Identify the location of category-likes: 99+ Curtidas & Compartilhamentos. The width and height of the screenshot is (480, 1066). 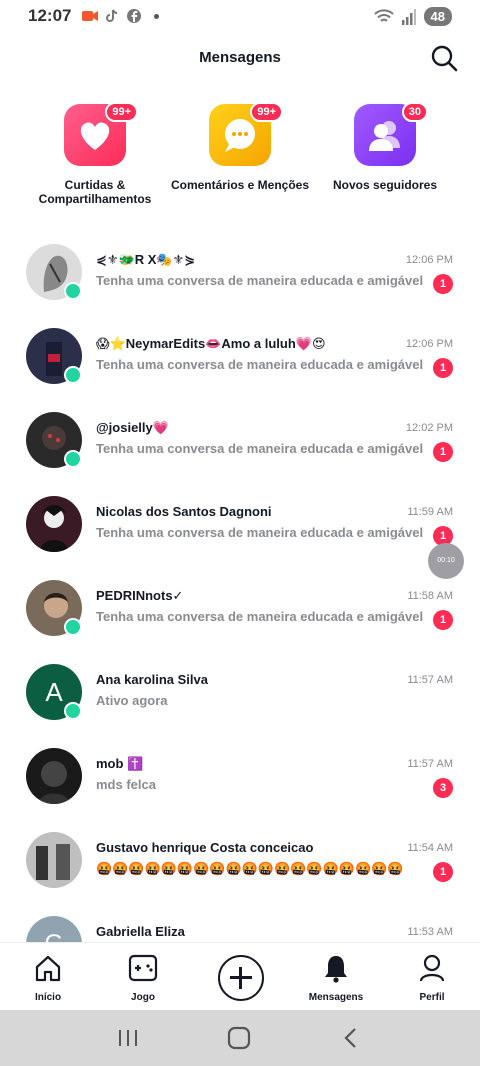
(95, 154).